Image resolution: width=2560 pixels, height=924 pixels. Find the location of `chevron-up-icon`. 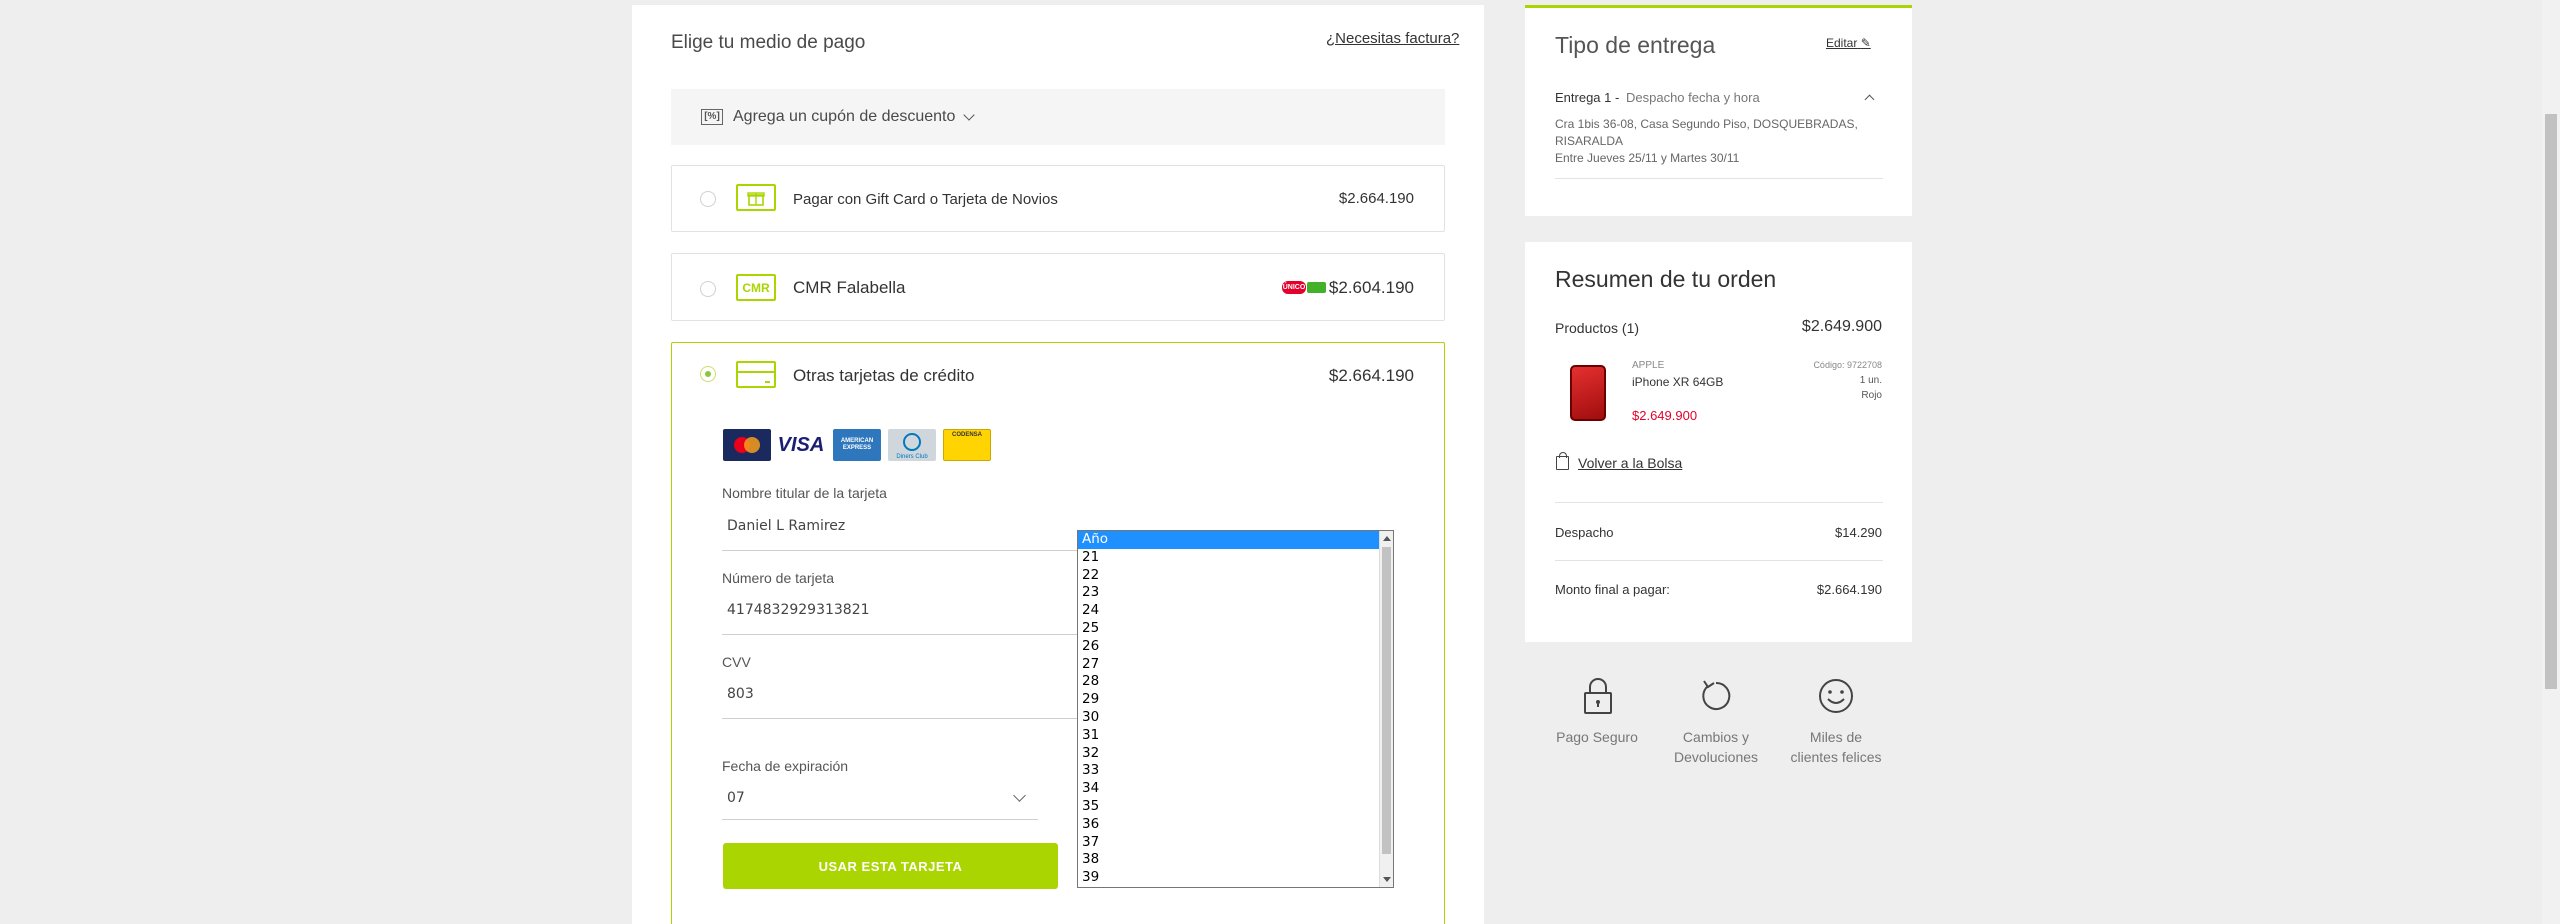

chevron-up-icon is located at coordinates (1869, 99).